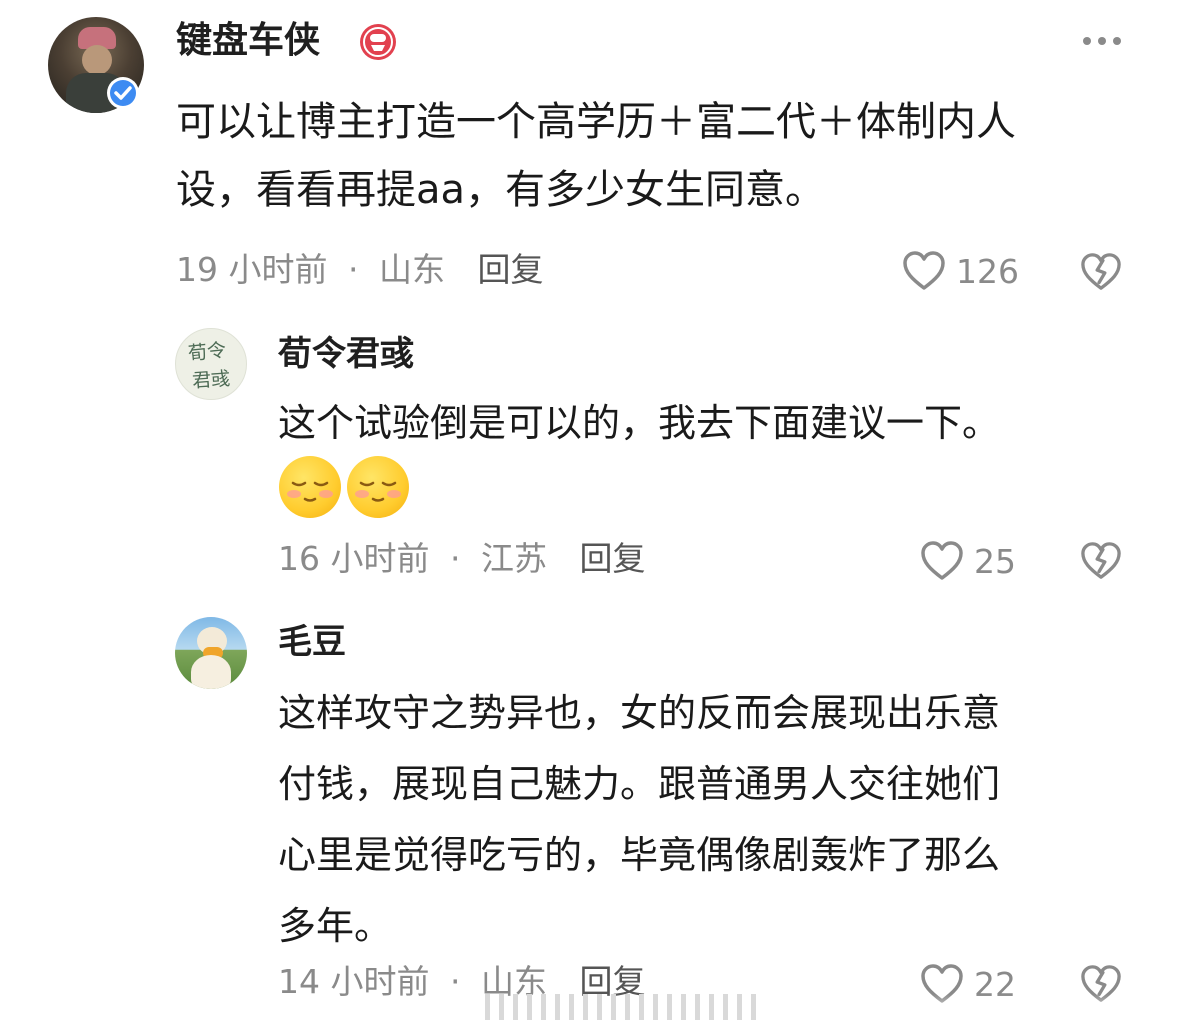 The image size is (1179, 1034). What do you see at coordinates (378, 42) in the screenshot?
I see `member-badge-icon` at bounding box center [378, 42].